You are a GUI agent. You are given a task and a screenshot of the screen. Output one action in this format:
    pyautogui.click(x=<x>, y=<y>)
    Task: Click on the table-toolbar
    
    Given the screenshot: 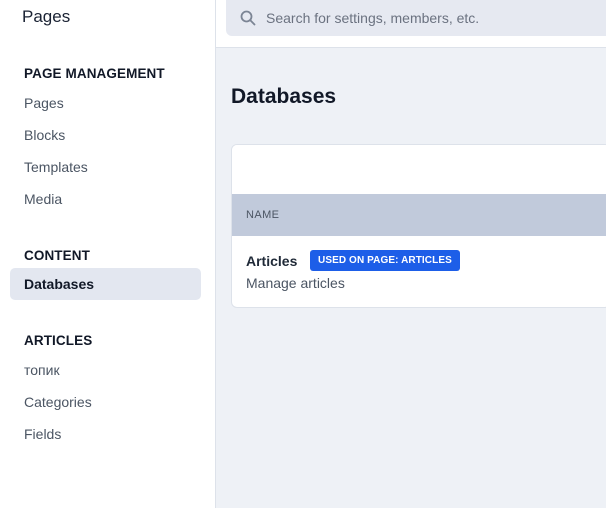 What is the action you would take?
    pyautogui.click(x=419, y=169)
    